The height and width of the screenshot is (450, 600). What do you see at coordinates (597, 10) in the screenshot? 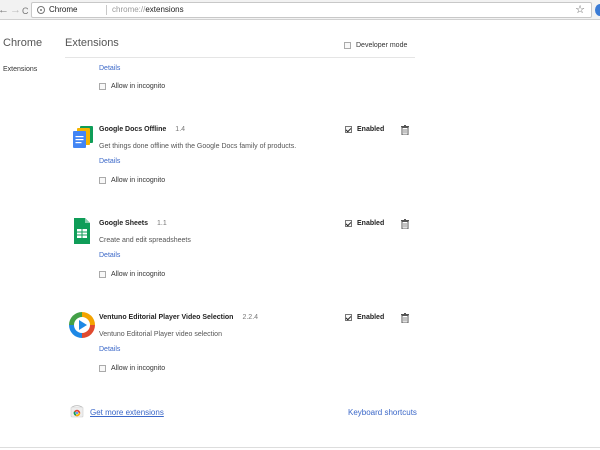
I see `profile-icon` at bounding box center [597, 10].